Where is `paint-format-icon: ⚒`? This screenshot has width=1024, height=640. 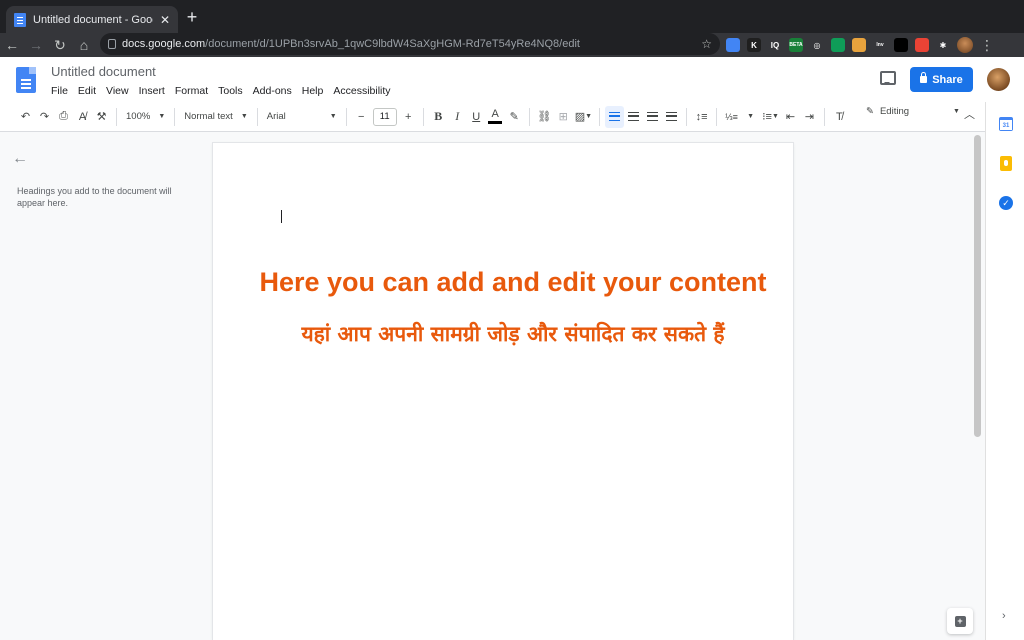 paint-format-icon: ⚒ is located at coordinates (101, 117).